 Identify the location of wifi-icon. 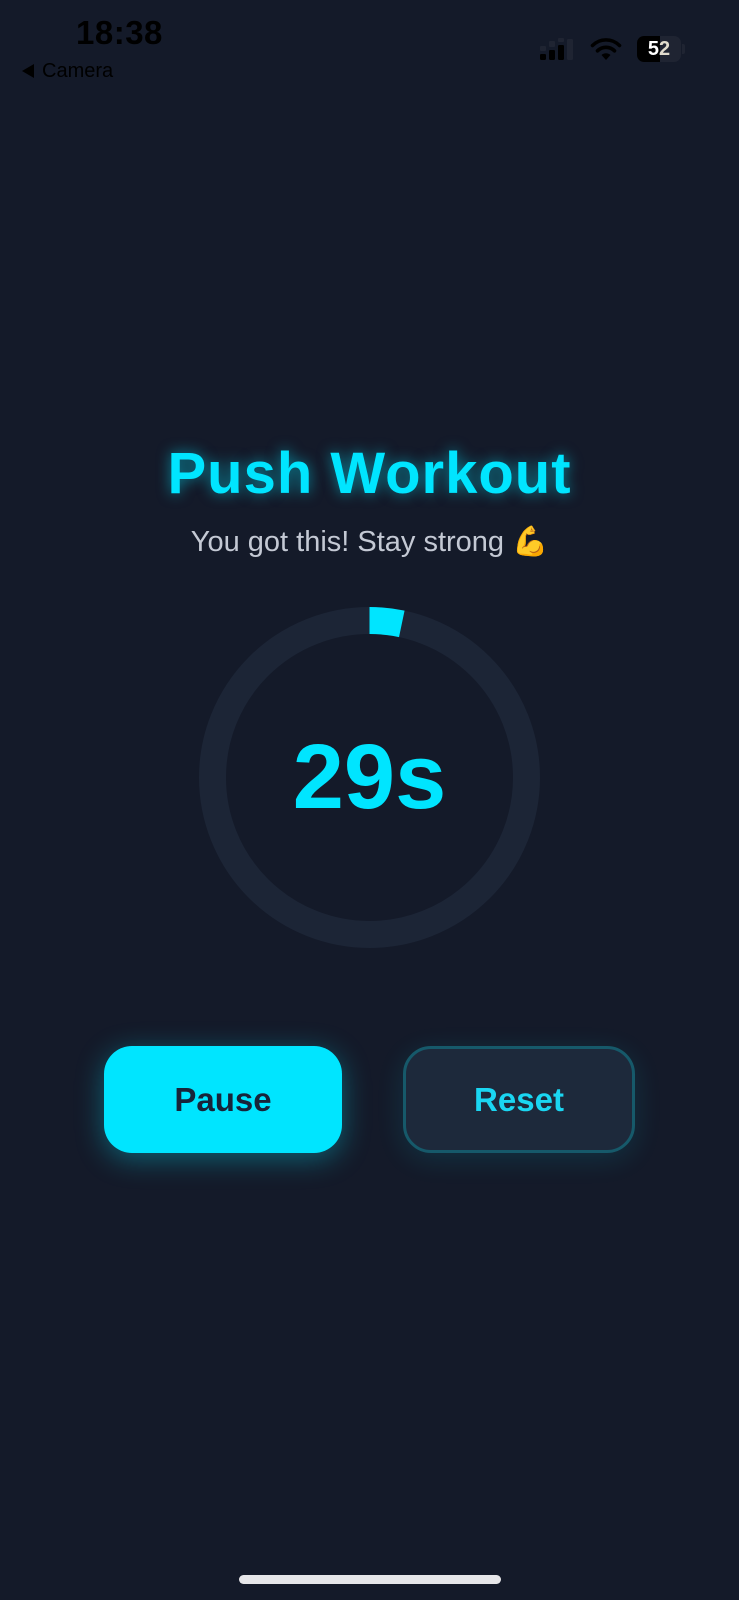
(606, 49).